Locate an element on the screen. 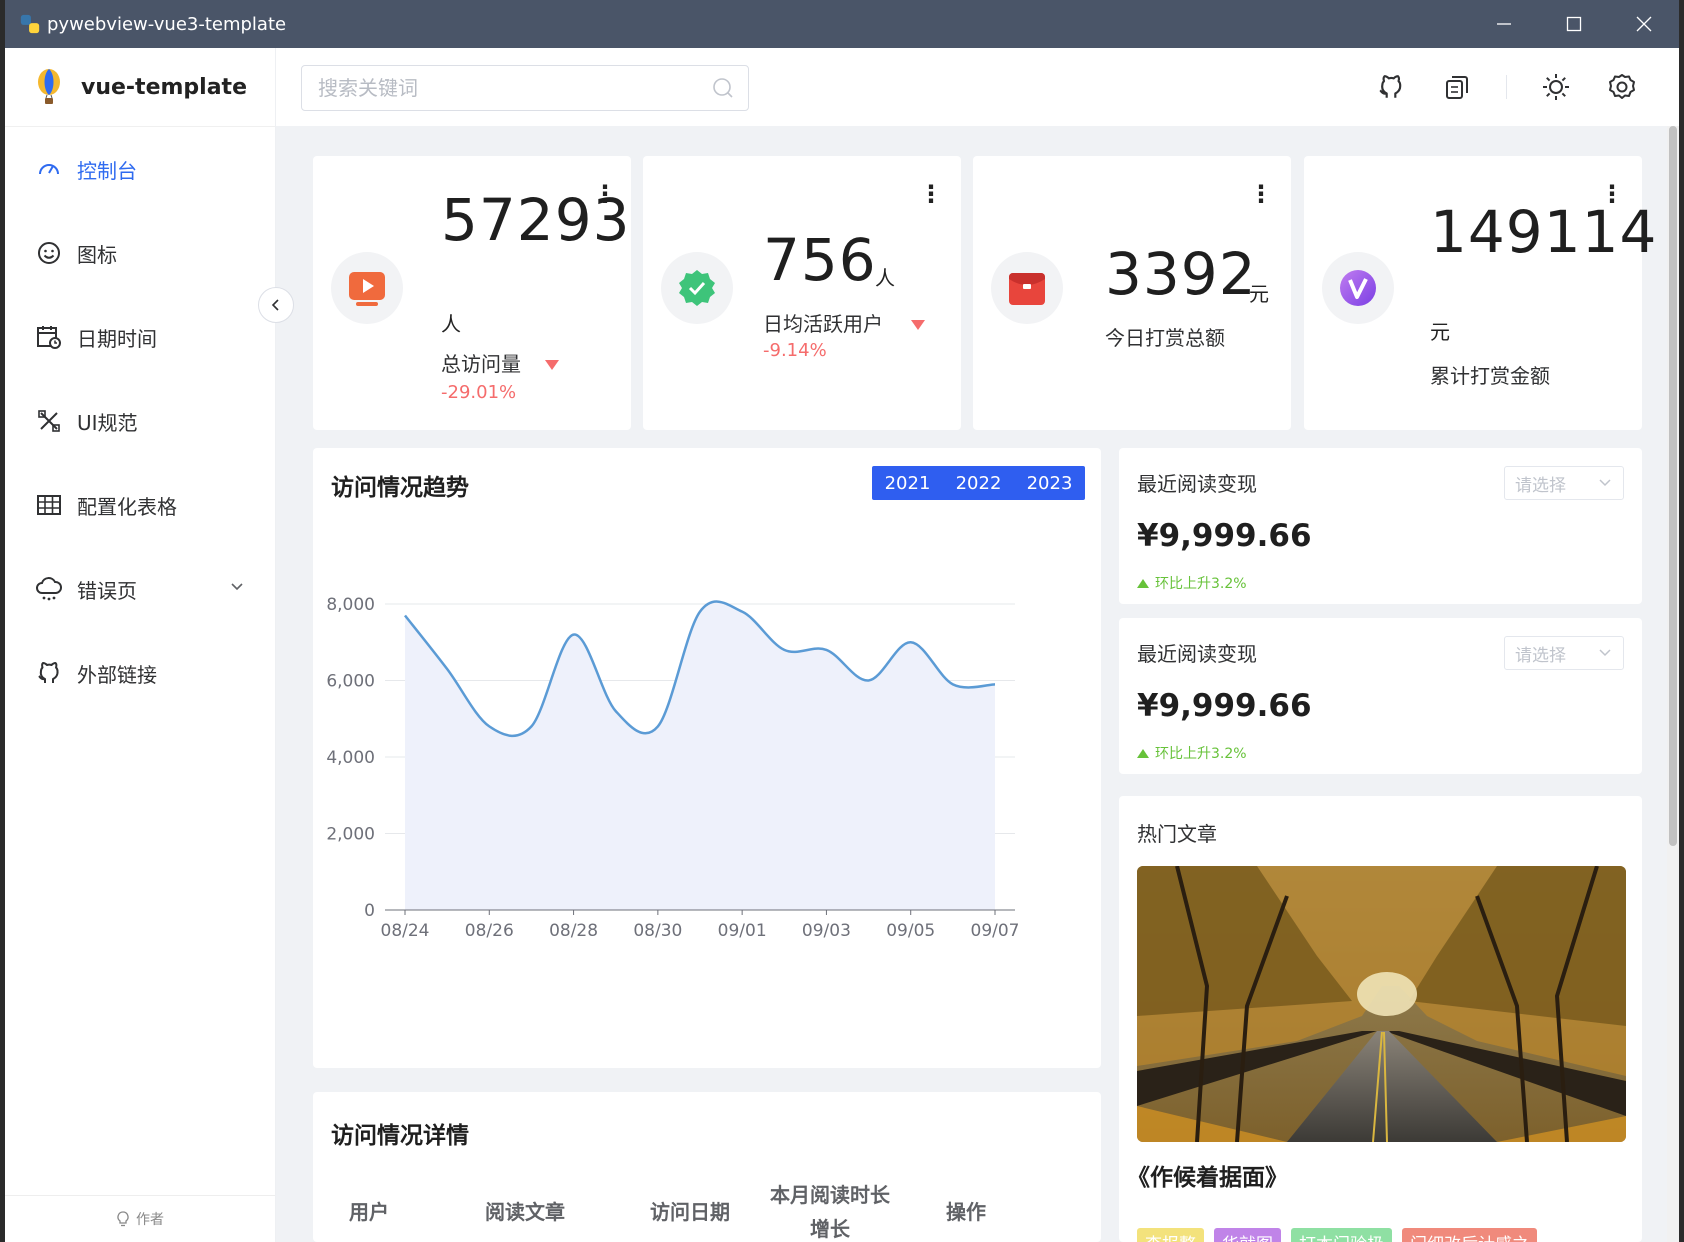 This screenshot has width=1684, height=1242. income-amount: ¥9,999.66 is located at coordinates (1224, 536).